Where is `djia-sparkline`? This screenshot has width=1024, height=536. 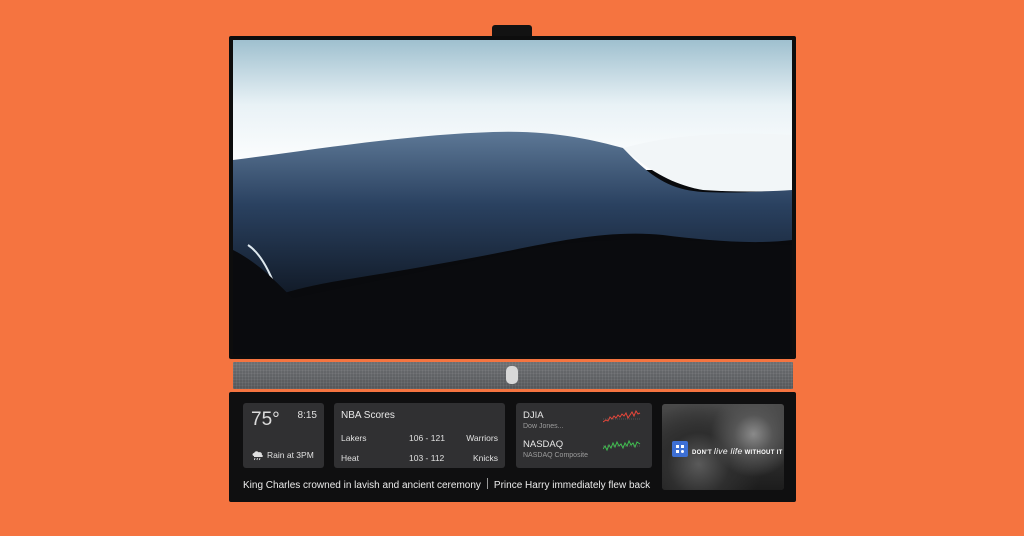 djia-sparkline is located at coordinates (622, 416).